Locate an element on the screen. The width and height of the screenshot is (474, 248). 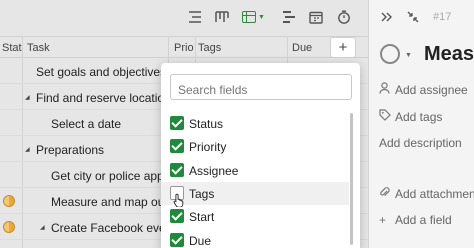
field-label: Status is located at coordinates (206, 124).